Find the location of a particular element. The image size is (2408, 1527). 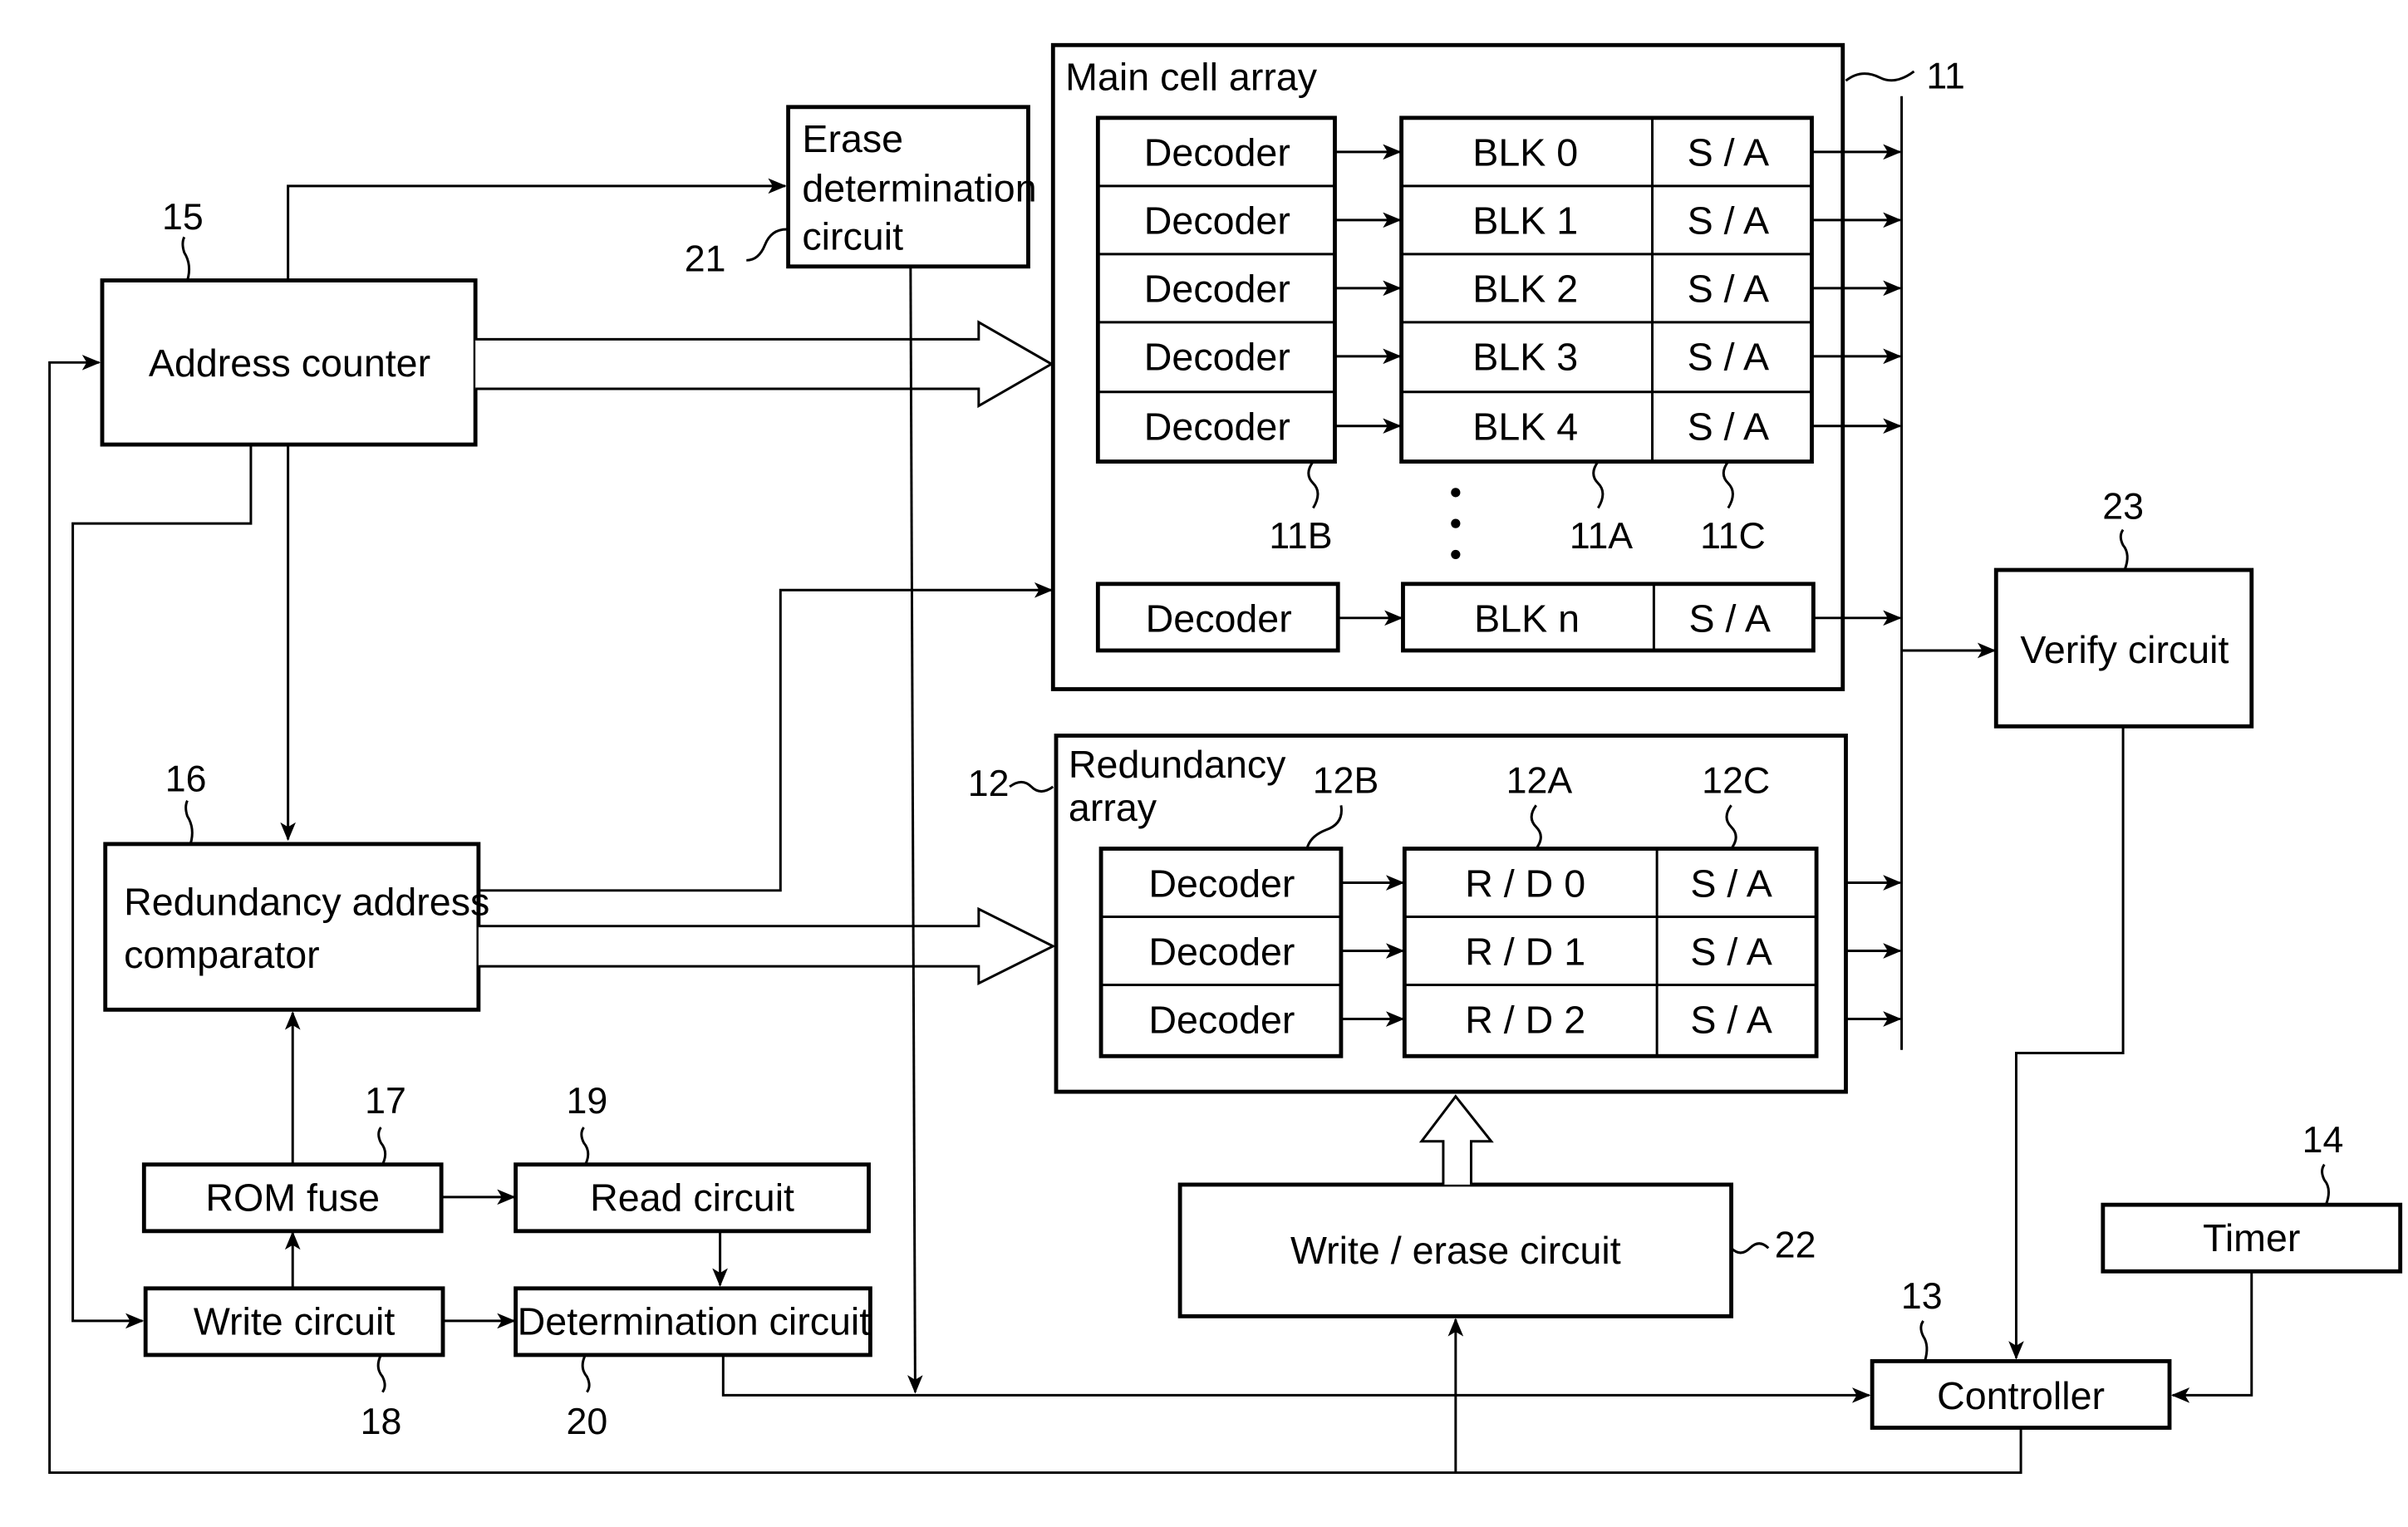

rd-block-0: R / D 0 is located at coordinates (1525, 883).